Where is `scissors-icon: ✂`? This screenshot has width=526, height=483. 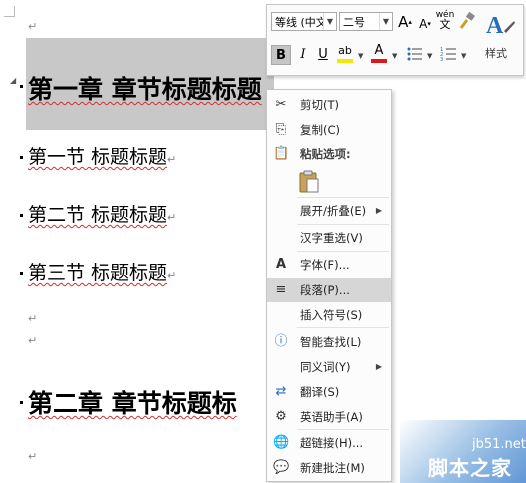 scissors-icon: ✂ is located at coordinates (281, 104).